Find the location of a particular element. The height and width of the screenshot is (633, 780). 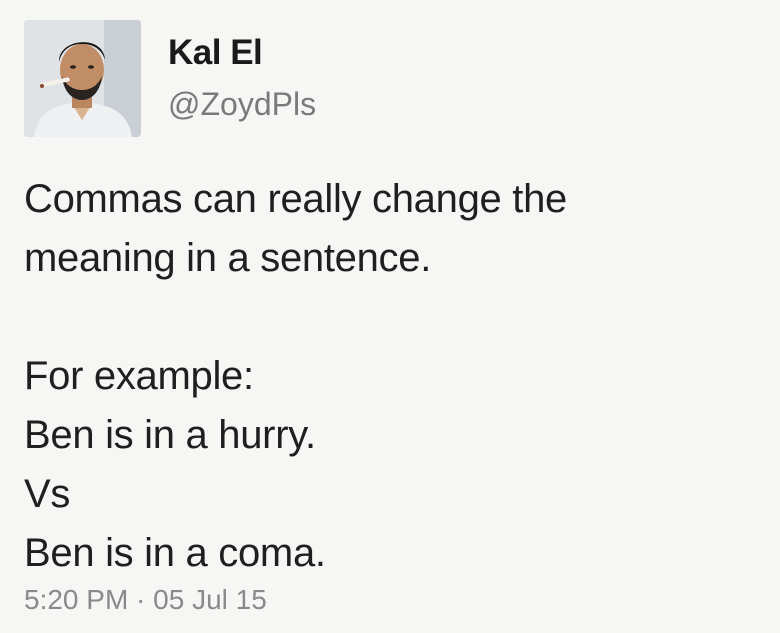

profile-photo-icon is located at coordinates (82, 78).